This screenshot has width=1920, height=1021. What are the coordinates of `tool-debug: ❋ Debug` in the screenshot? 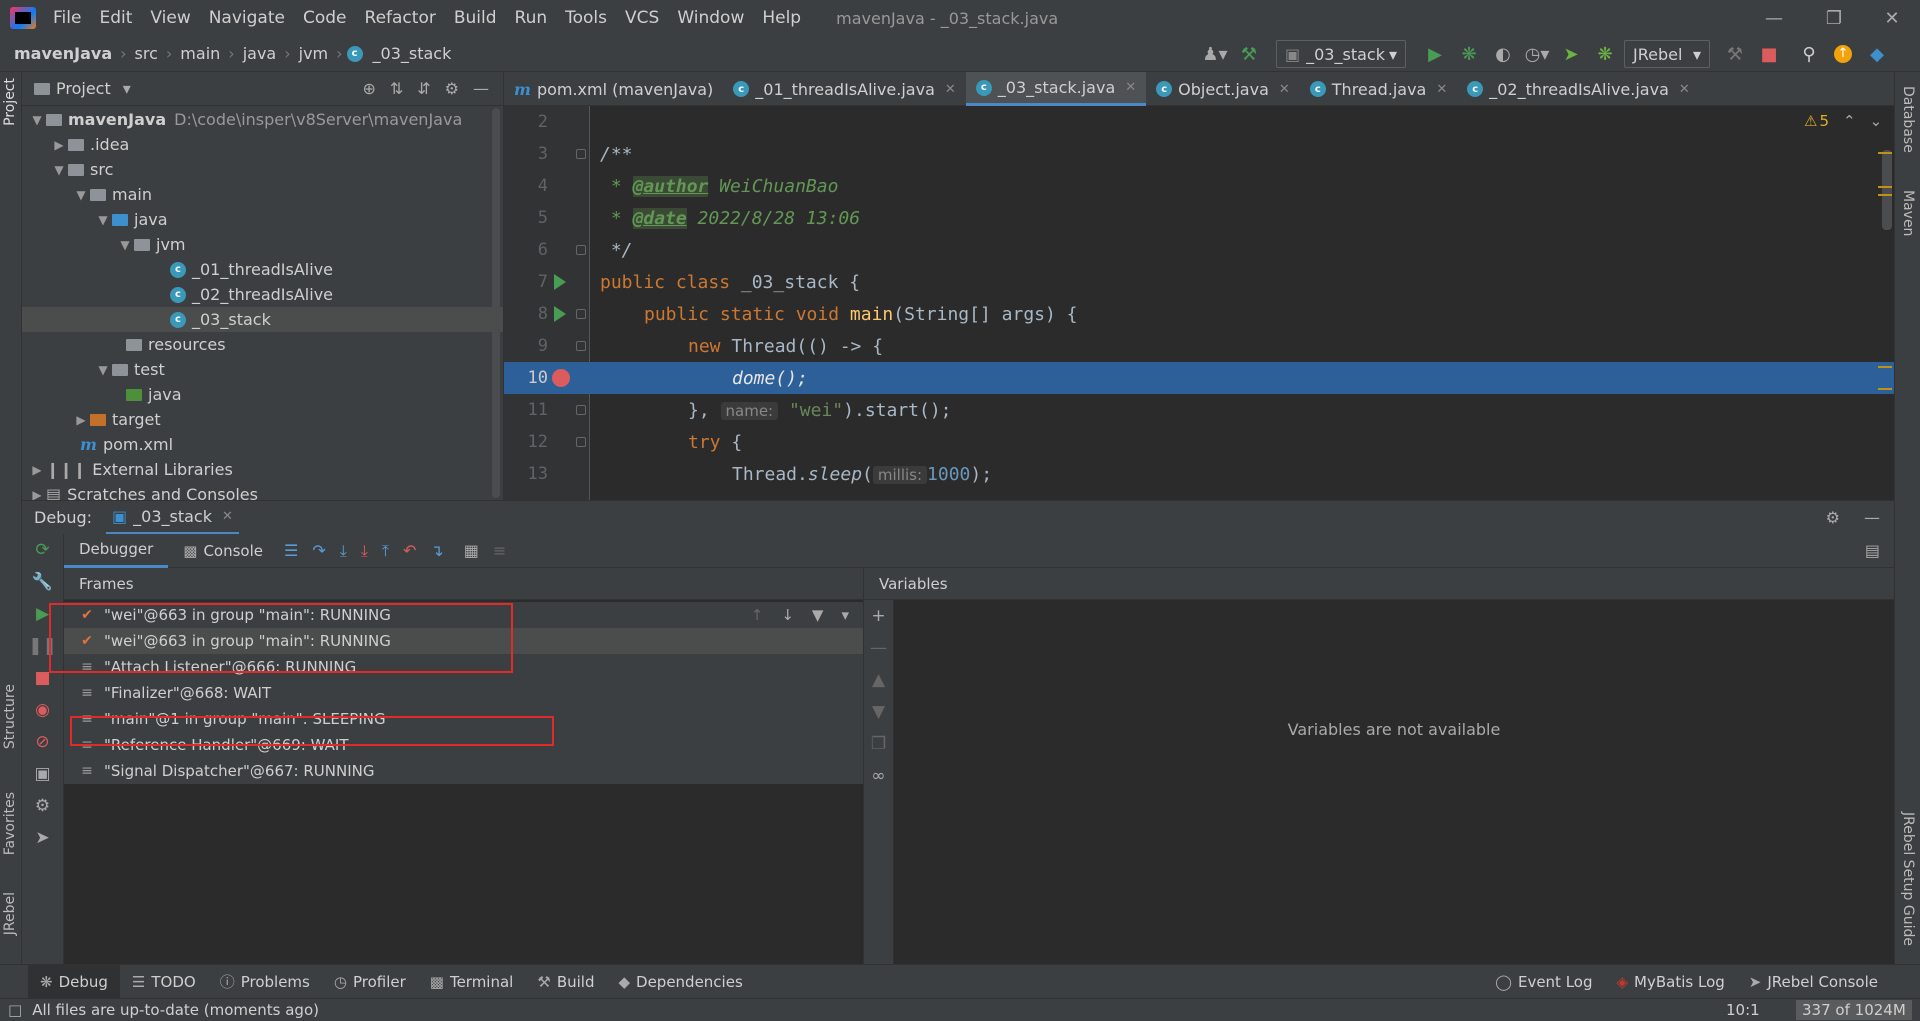 It's located at (74, 981).